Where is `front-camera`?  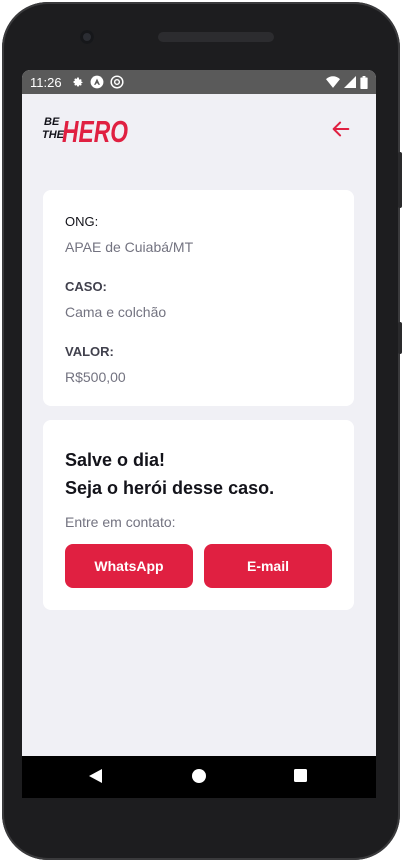
front-camera is located at coordinates (87, 37).